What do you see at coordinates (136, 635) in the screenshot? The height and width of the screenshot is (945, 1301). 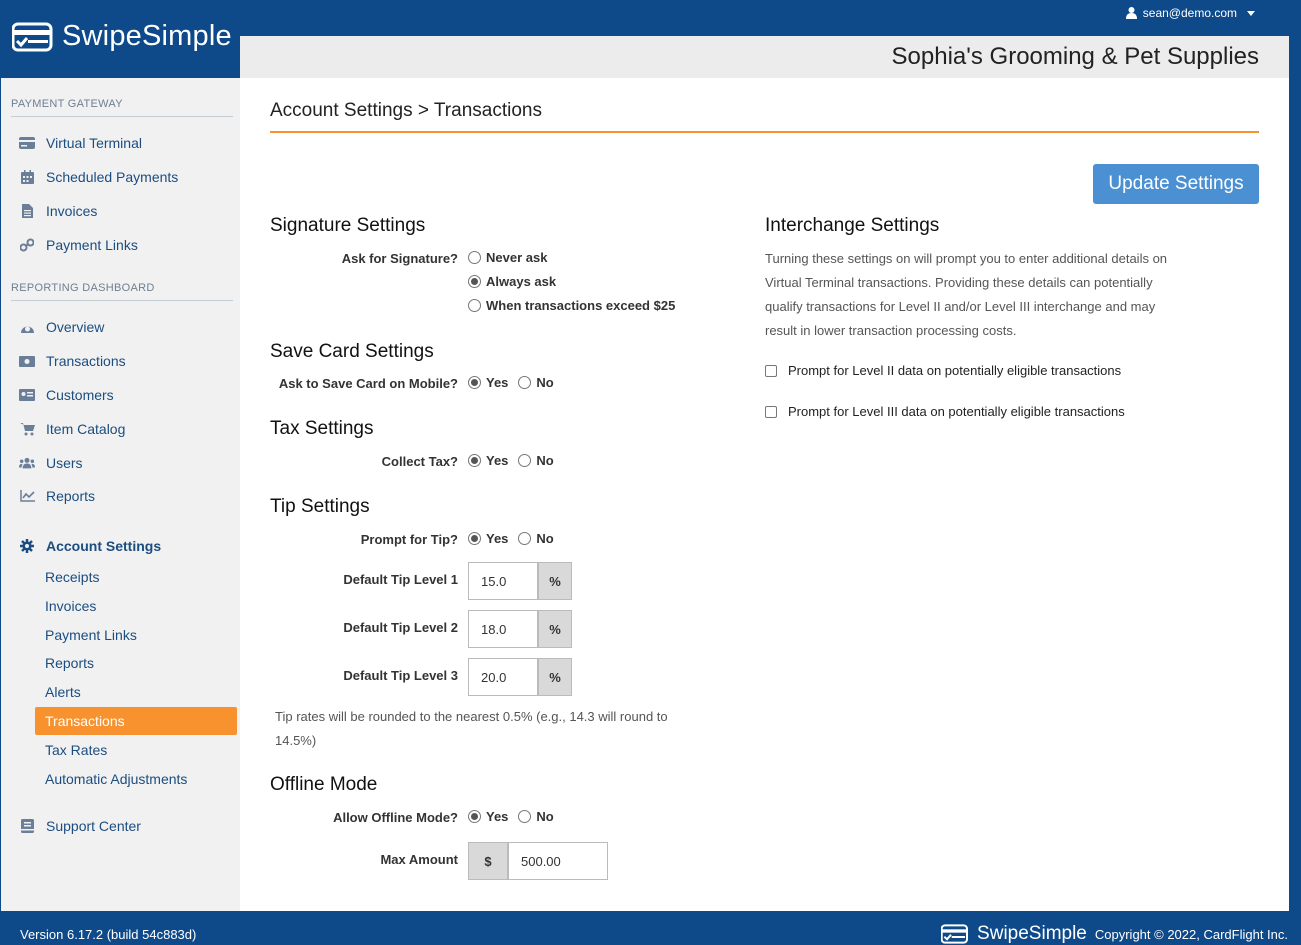 I see `sidebar-sub-payment-links: Payment Links` at bounding box center [136, 635].